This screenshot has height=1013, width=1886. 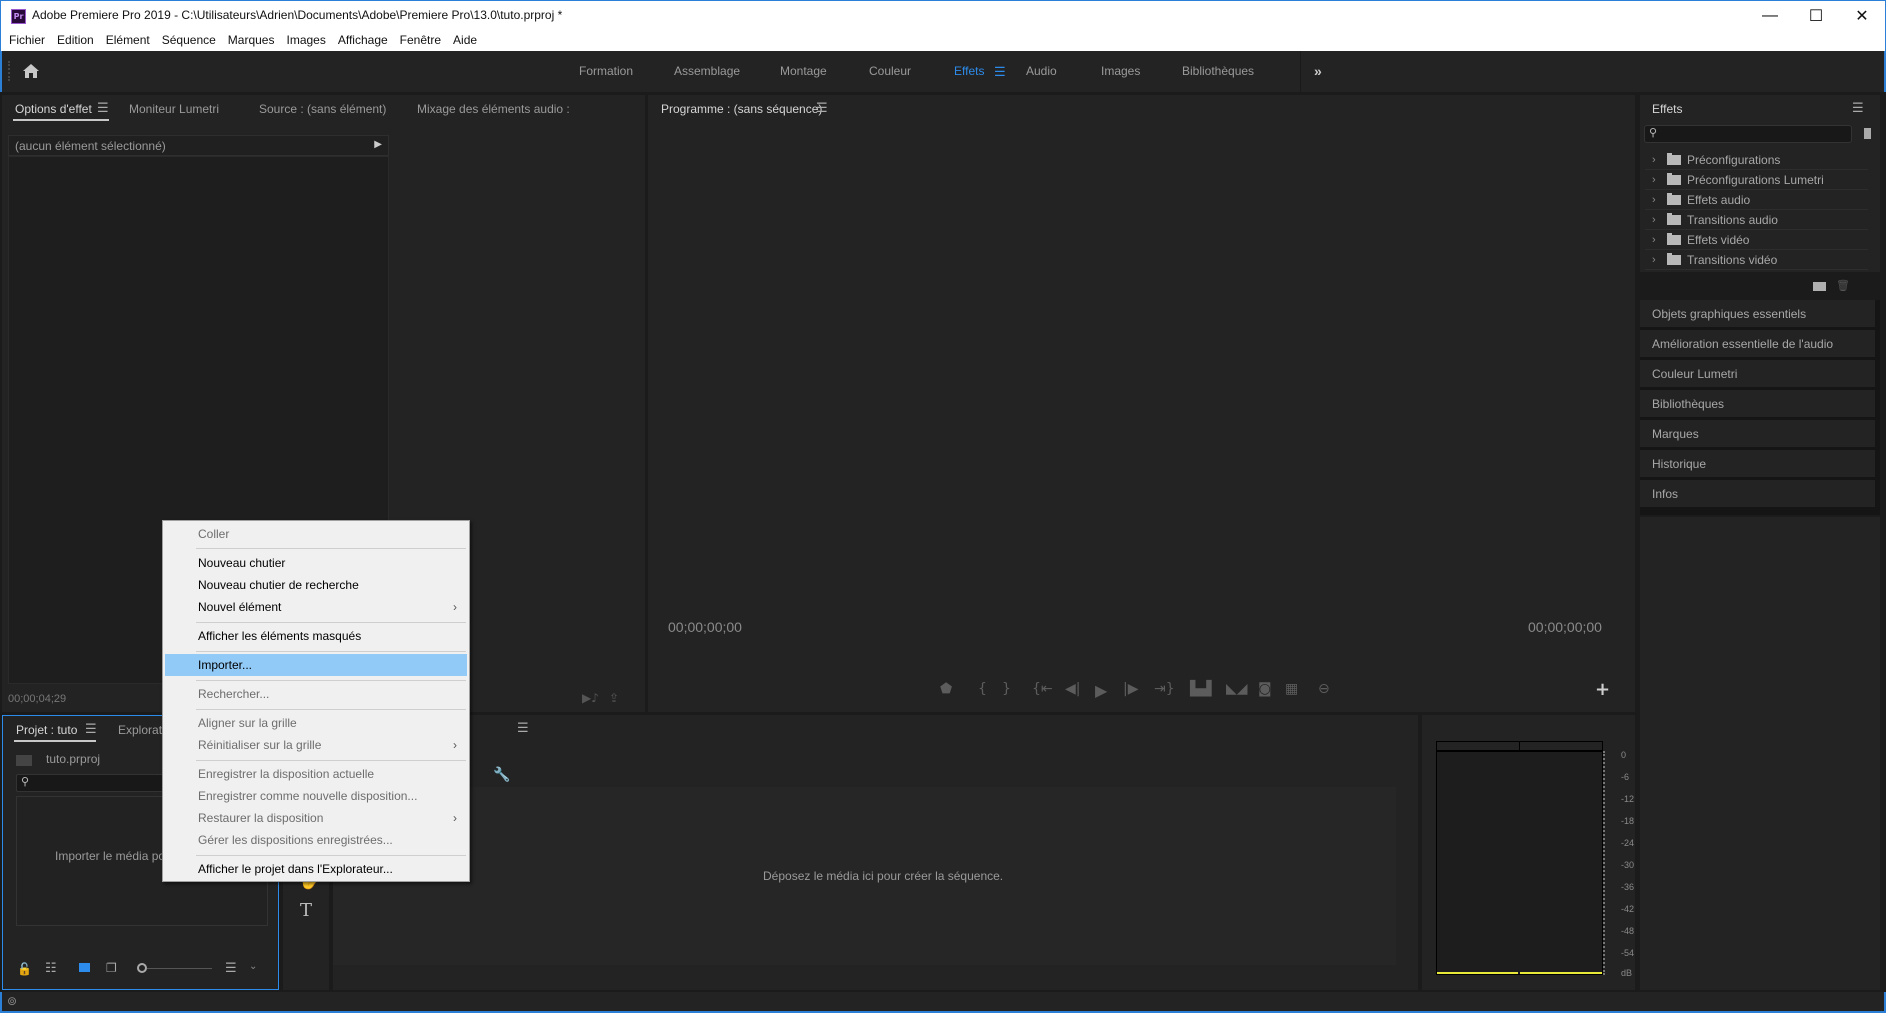 What do you see at coordinates (1757, 494) in the screenshot?
I see `panel-infos: Infos` at bounding box center [1757, 494].